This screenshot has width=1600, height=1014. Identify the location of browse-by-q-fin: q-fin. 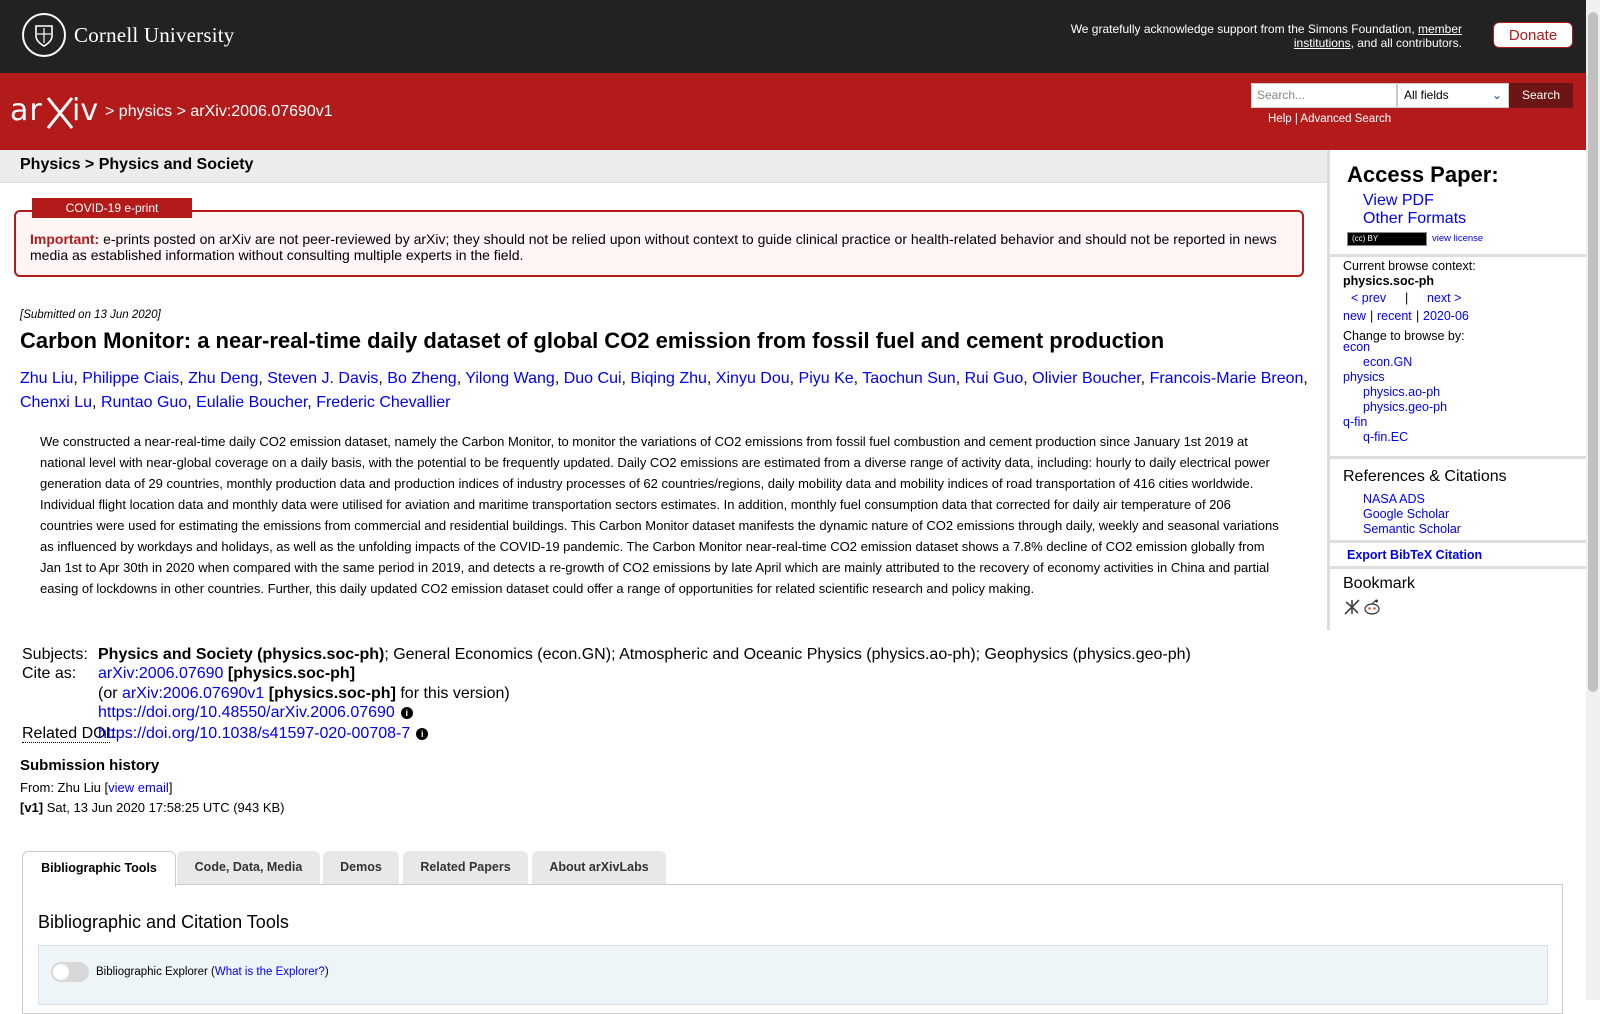
(1355, 422).